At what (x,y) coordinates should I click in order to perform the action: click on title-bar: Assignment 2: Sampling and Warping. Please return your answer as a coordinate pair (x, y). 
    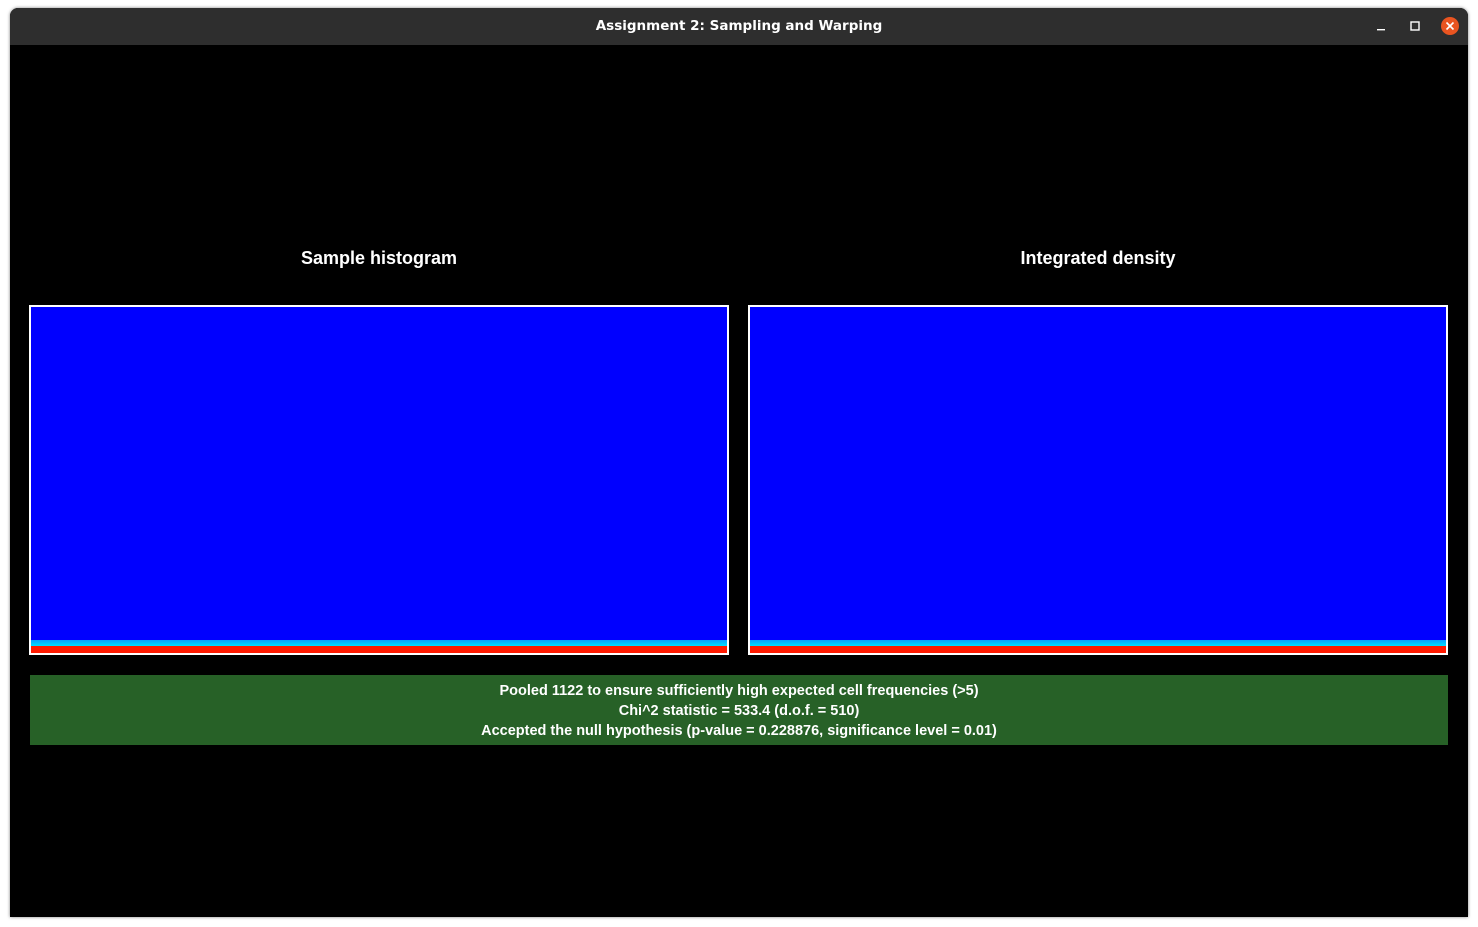
    Looking at the image, I should click on (739, 27).